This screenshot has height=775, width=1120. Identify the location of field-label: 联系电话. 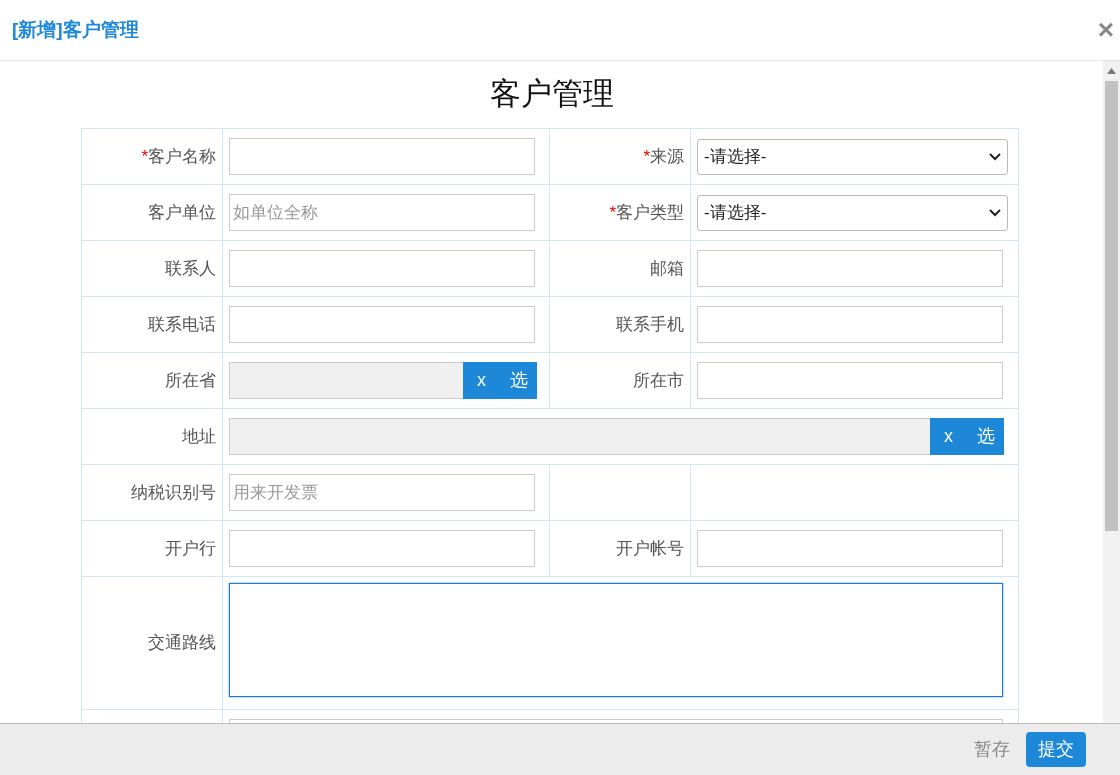
(182, 324).